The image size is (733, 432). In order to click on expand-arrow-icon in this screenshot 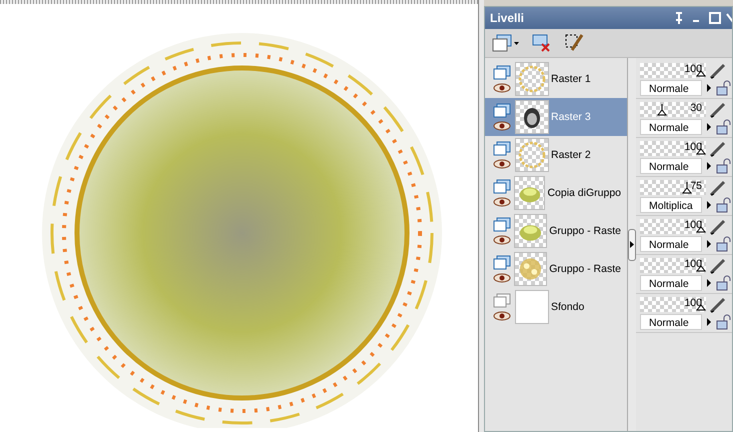, I will do `click(632, 244)`.